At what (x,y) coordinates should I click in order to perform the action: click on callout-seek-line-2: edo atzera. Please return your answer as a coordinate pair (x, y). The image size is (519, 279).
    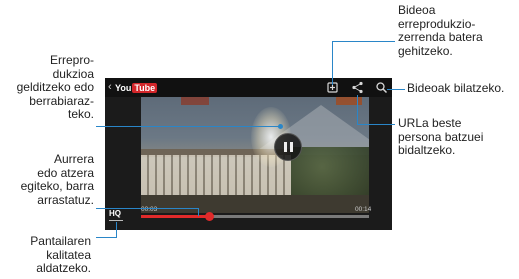
    Looking at the image, I should click on (65, 172).